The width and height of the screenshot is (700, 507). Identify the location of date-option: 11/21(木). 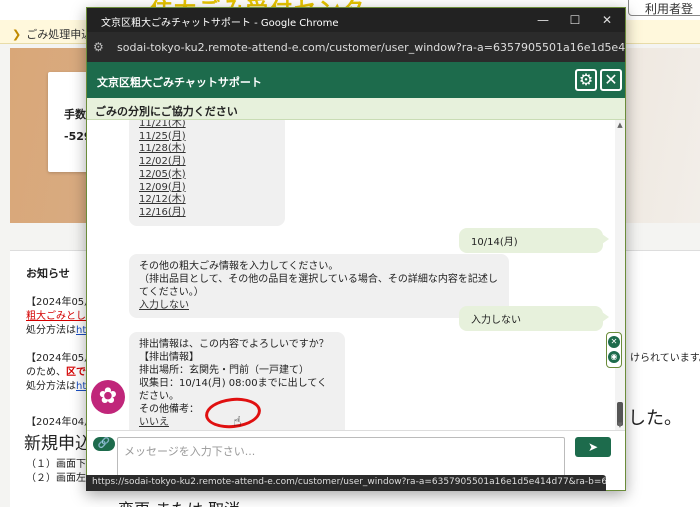
(207, 125).